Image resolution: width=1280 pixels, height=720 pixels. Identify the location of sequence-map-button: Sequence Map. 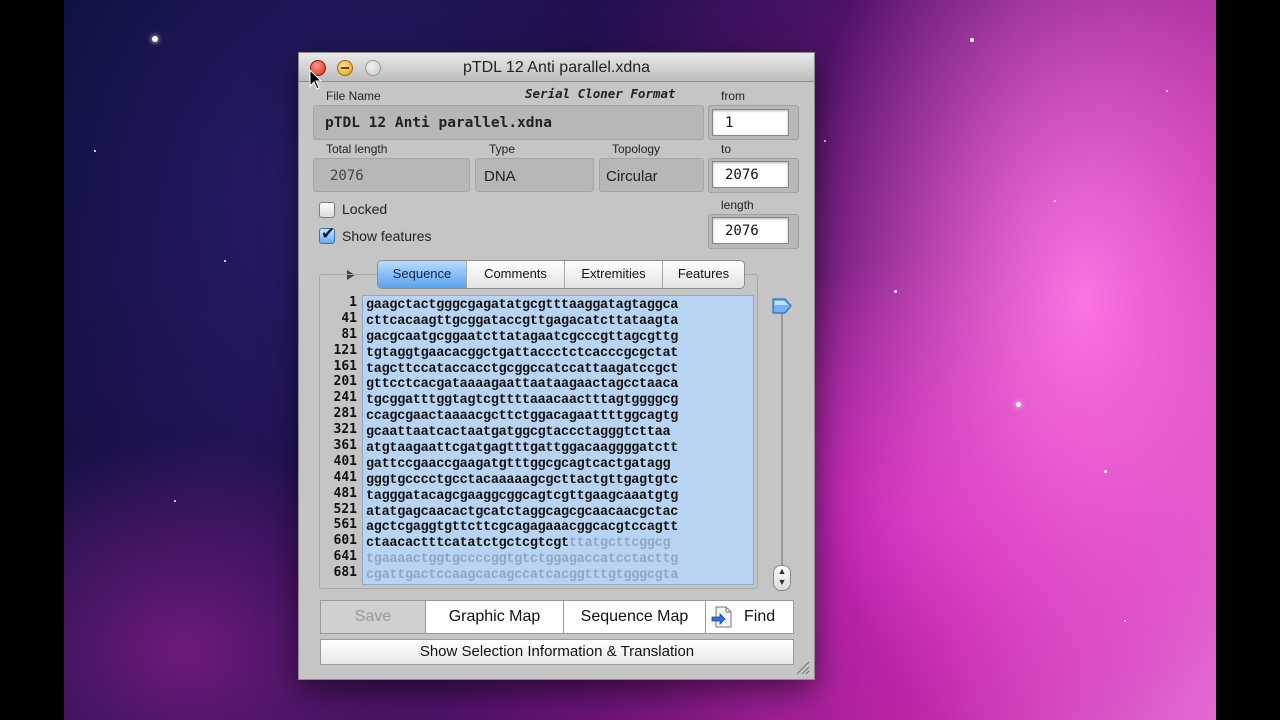
(634, 617).